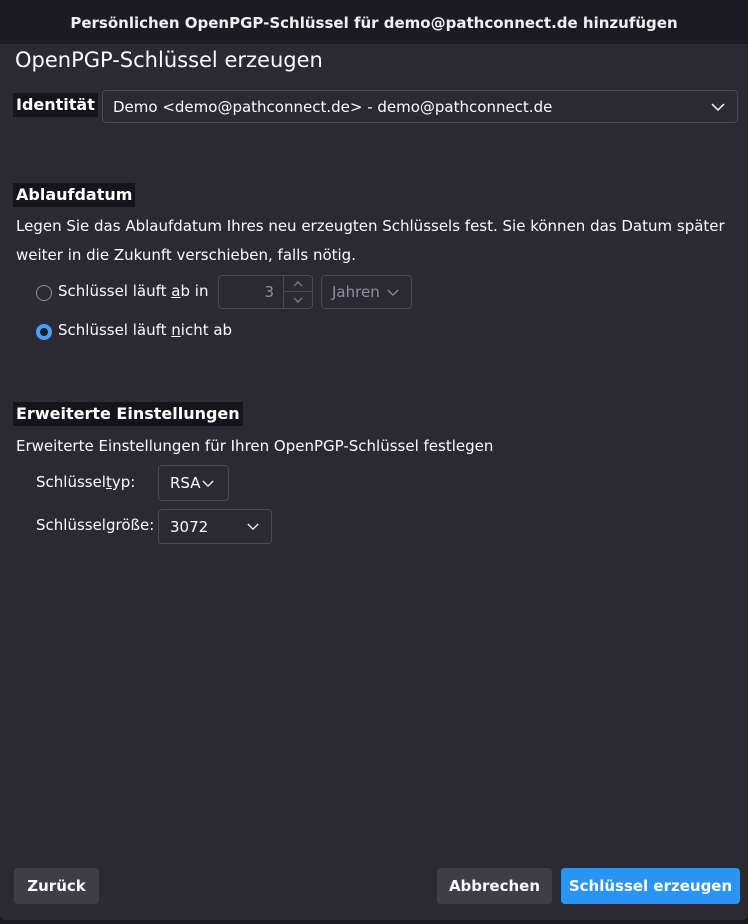  What do you see at coordinates (269, 292) in the screenshot?
I see `expiry-amount-value: 3` at bounding box center [269, 292].